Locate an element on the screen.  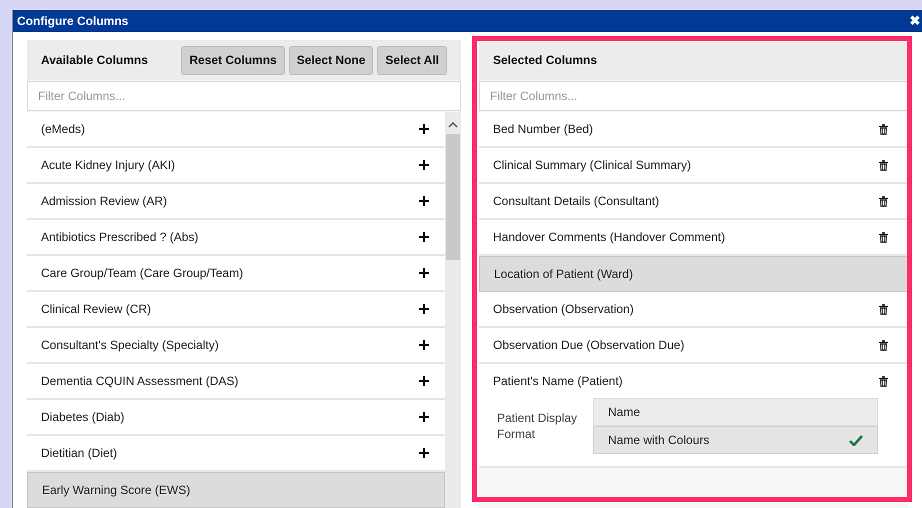
column-item: Care Group/Team (Care Group/Team) is located at coordinates (236, 274).